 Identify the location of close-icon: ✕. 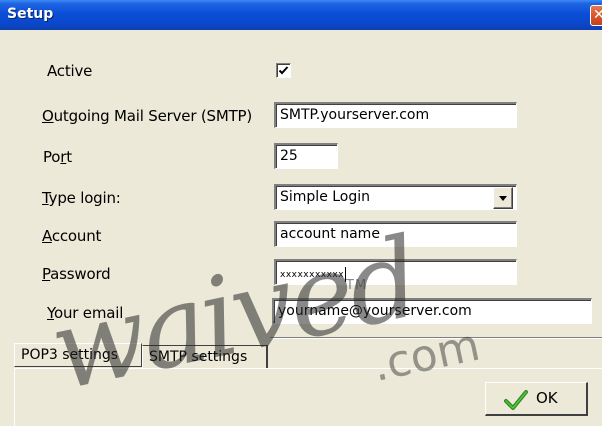
(597, 15).